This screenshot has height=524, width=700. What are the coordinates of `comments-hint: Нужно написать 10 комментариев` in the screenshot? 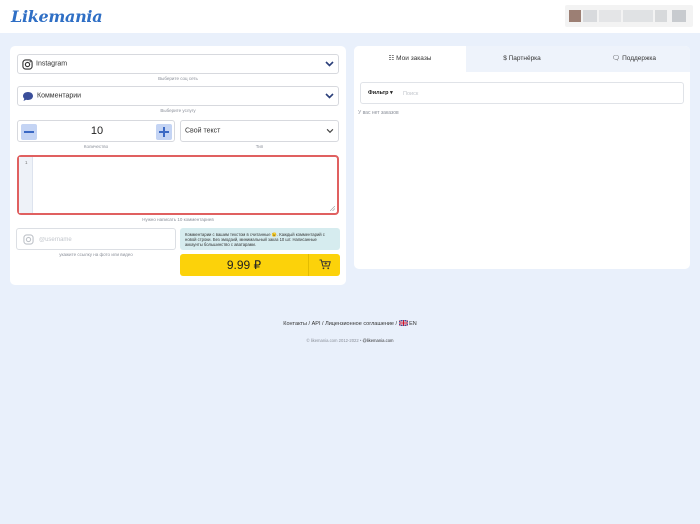 It's located at (178, 219).